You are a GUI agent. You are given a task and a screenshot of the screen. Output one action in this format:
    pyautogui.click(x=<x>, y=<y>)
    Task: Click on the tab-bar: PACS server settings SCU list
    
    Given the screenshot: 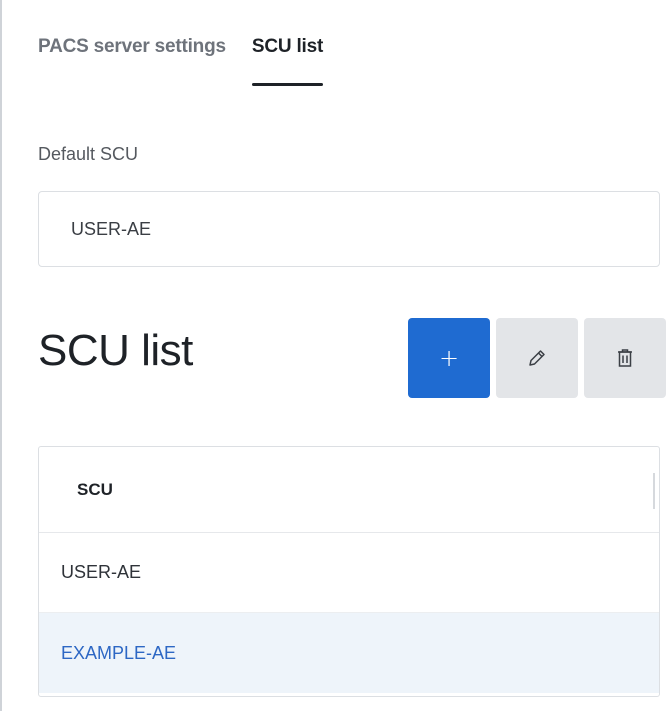 What is the action you would take?
    pyautogui.click(x=181, y=60)
    